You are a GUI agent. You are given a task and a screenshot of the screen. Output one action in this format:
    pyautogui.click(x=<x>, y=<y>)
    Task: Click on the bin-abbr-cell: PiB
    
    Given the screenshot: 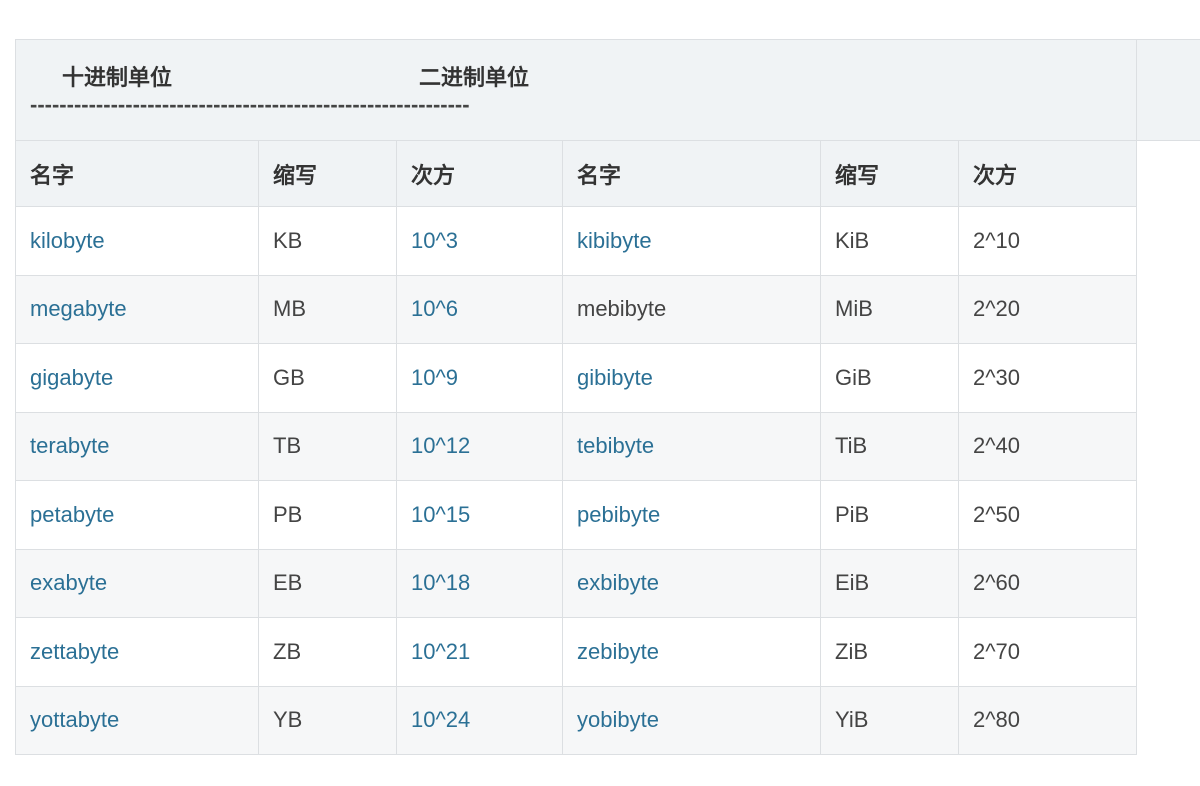 What is the action you would take?
    pyautogui.click(x=889, y=515)
    